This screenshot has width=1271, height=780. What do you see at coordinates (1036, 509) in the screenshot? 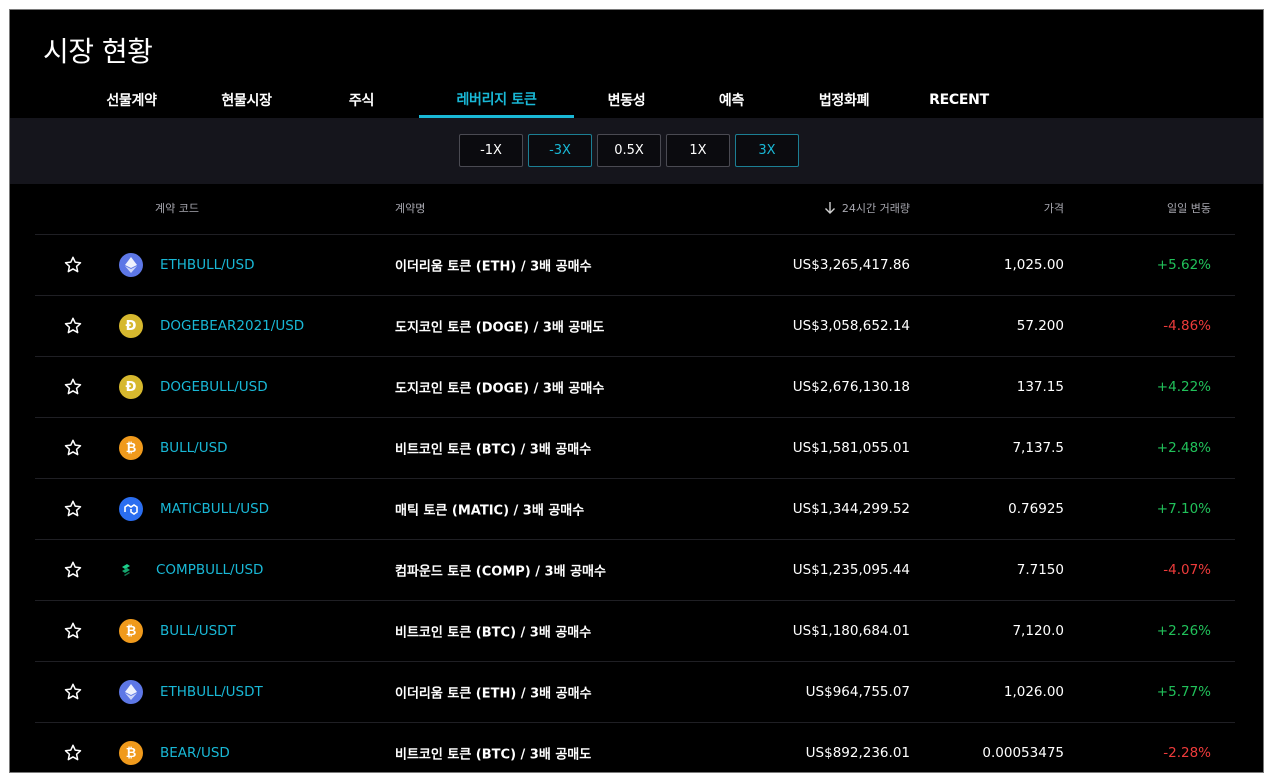
I see `price: 0.76925` at bounding box center [1036, 509].